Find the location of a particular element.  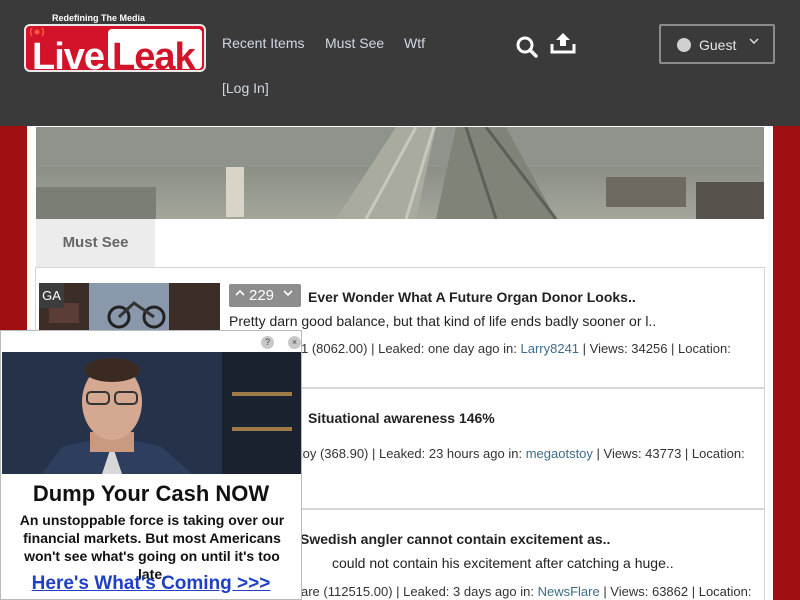

chevron-down-icon is located at coordinates (754, 42).